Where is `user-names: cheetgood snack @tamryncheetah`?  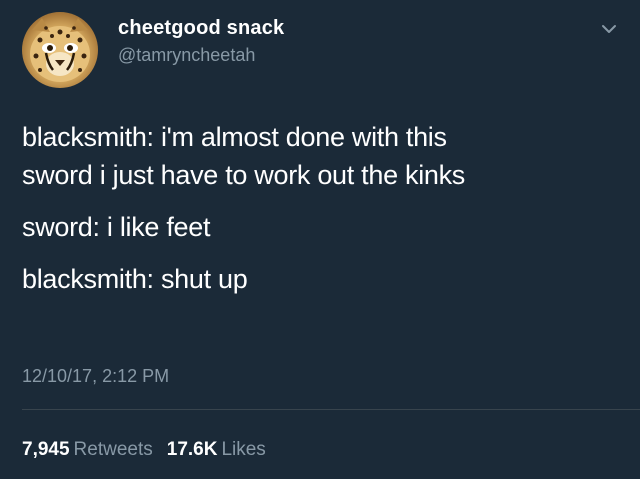 user-names: cheetgood snack @tamryncheetah is located at coordinates (201, 41).